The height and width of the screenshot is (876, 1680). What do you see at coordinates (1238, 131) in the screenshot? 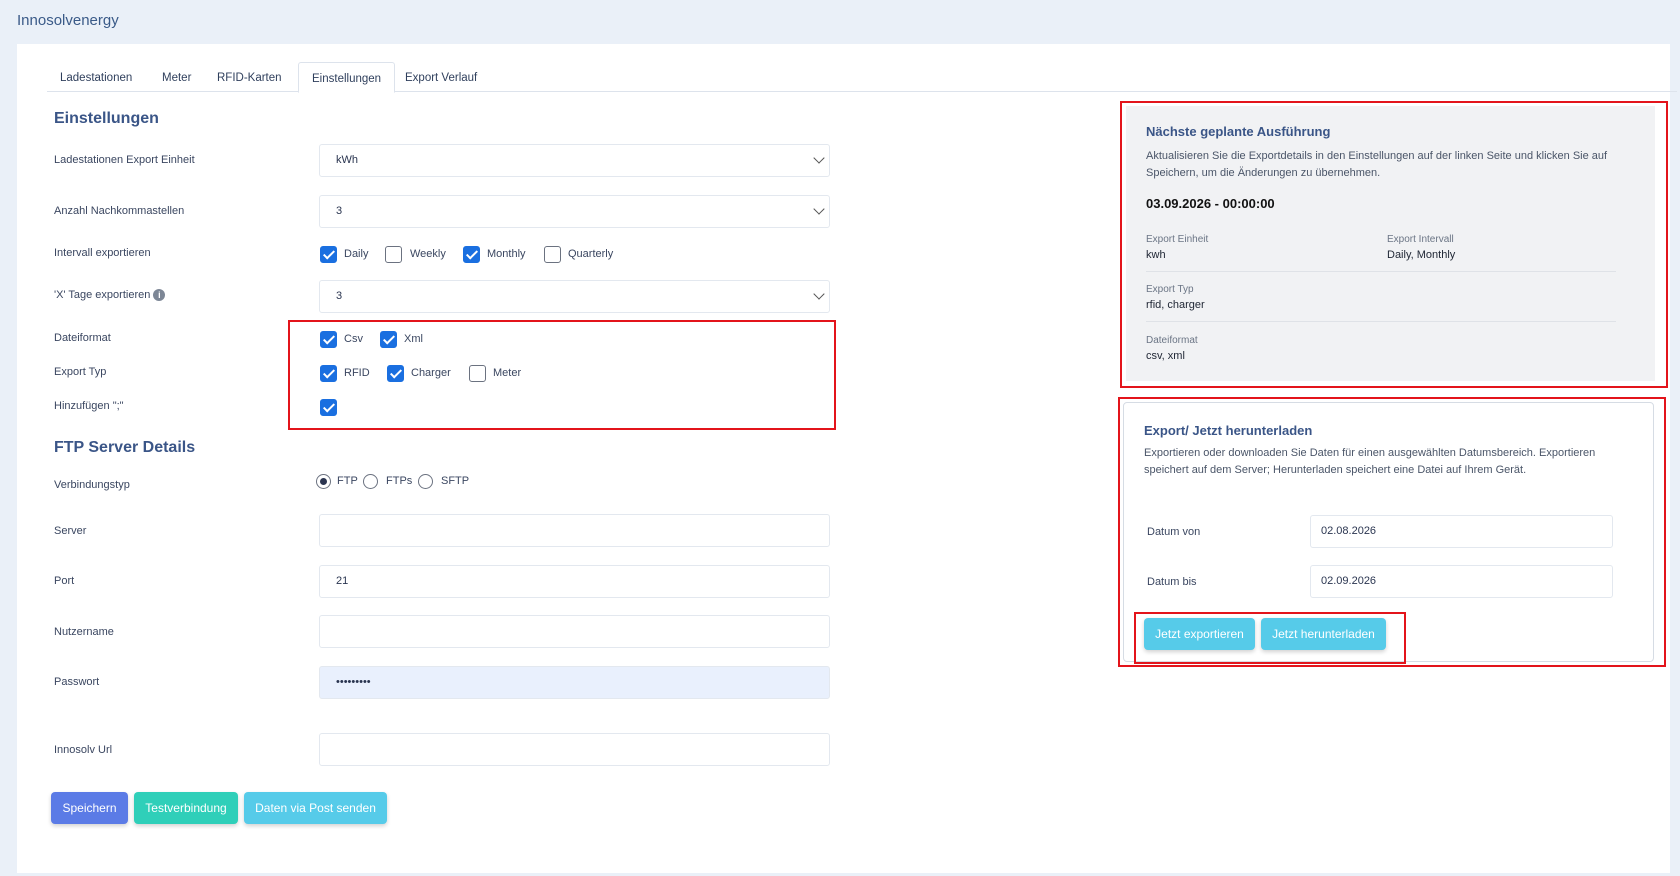
I see `next-run-title: Nächste geplante Ausführung` at bounding box center [1238, 131].